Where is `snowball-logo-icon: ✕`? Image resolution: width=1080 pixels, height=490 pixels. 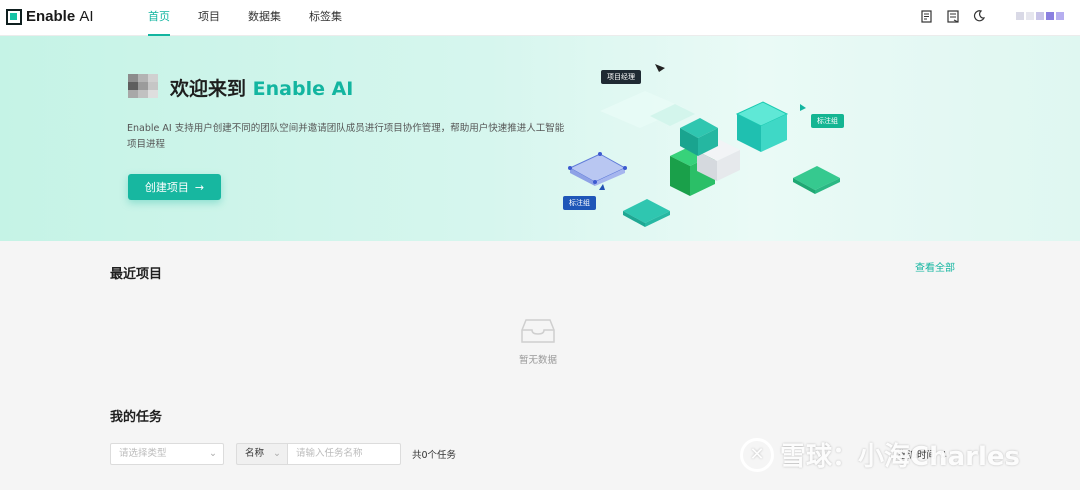
snowball-logo-icon: ✕ is located at coordinates (757, 454).